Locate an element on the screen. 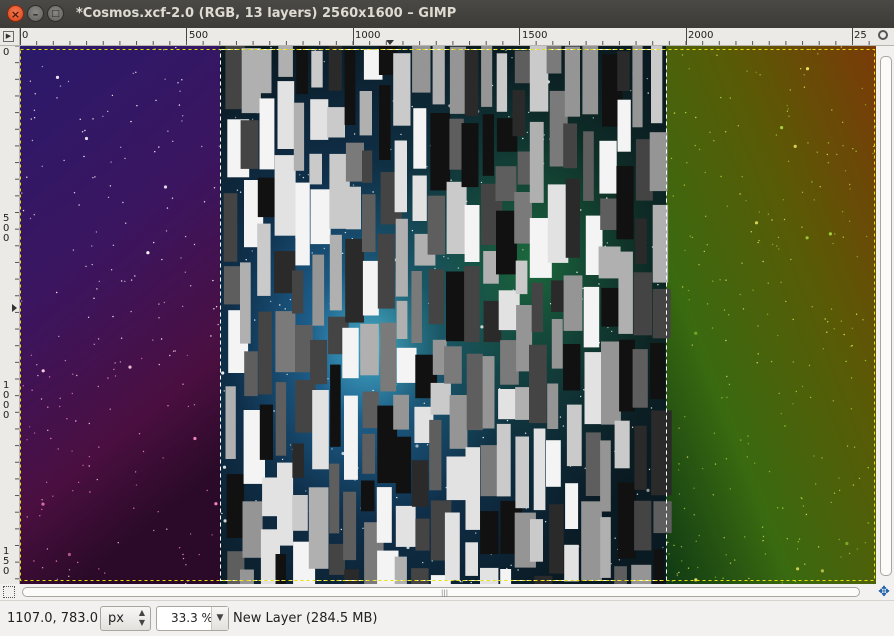  chevron-down-icon: ▼ is located at coordinates (219, 618).